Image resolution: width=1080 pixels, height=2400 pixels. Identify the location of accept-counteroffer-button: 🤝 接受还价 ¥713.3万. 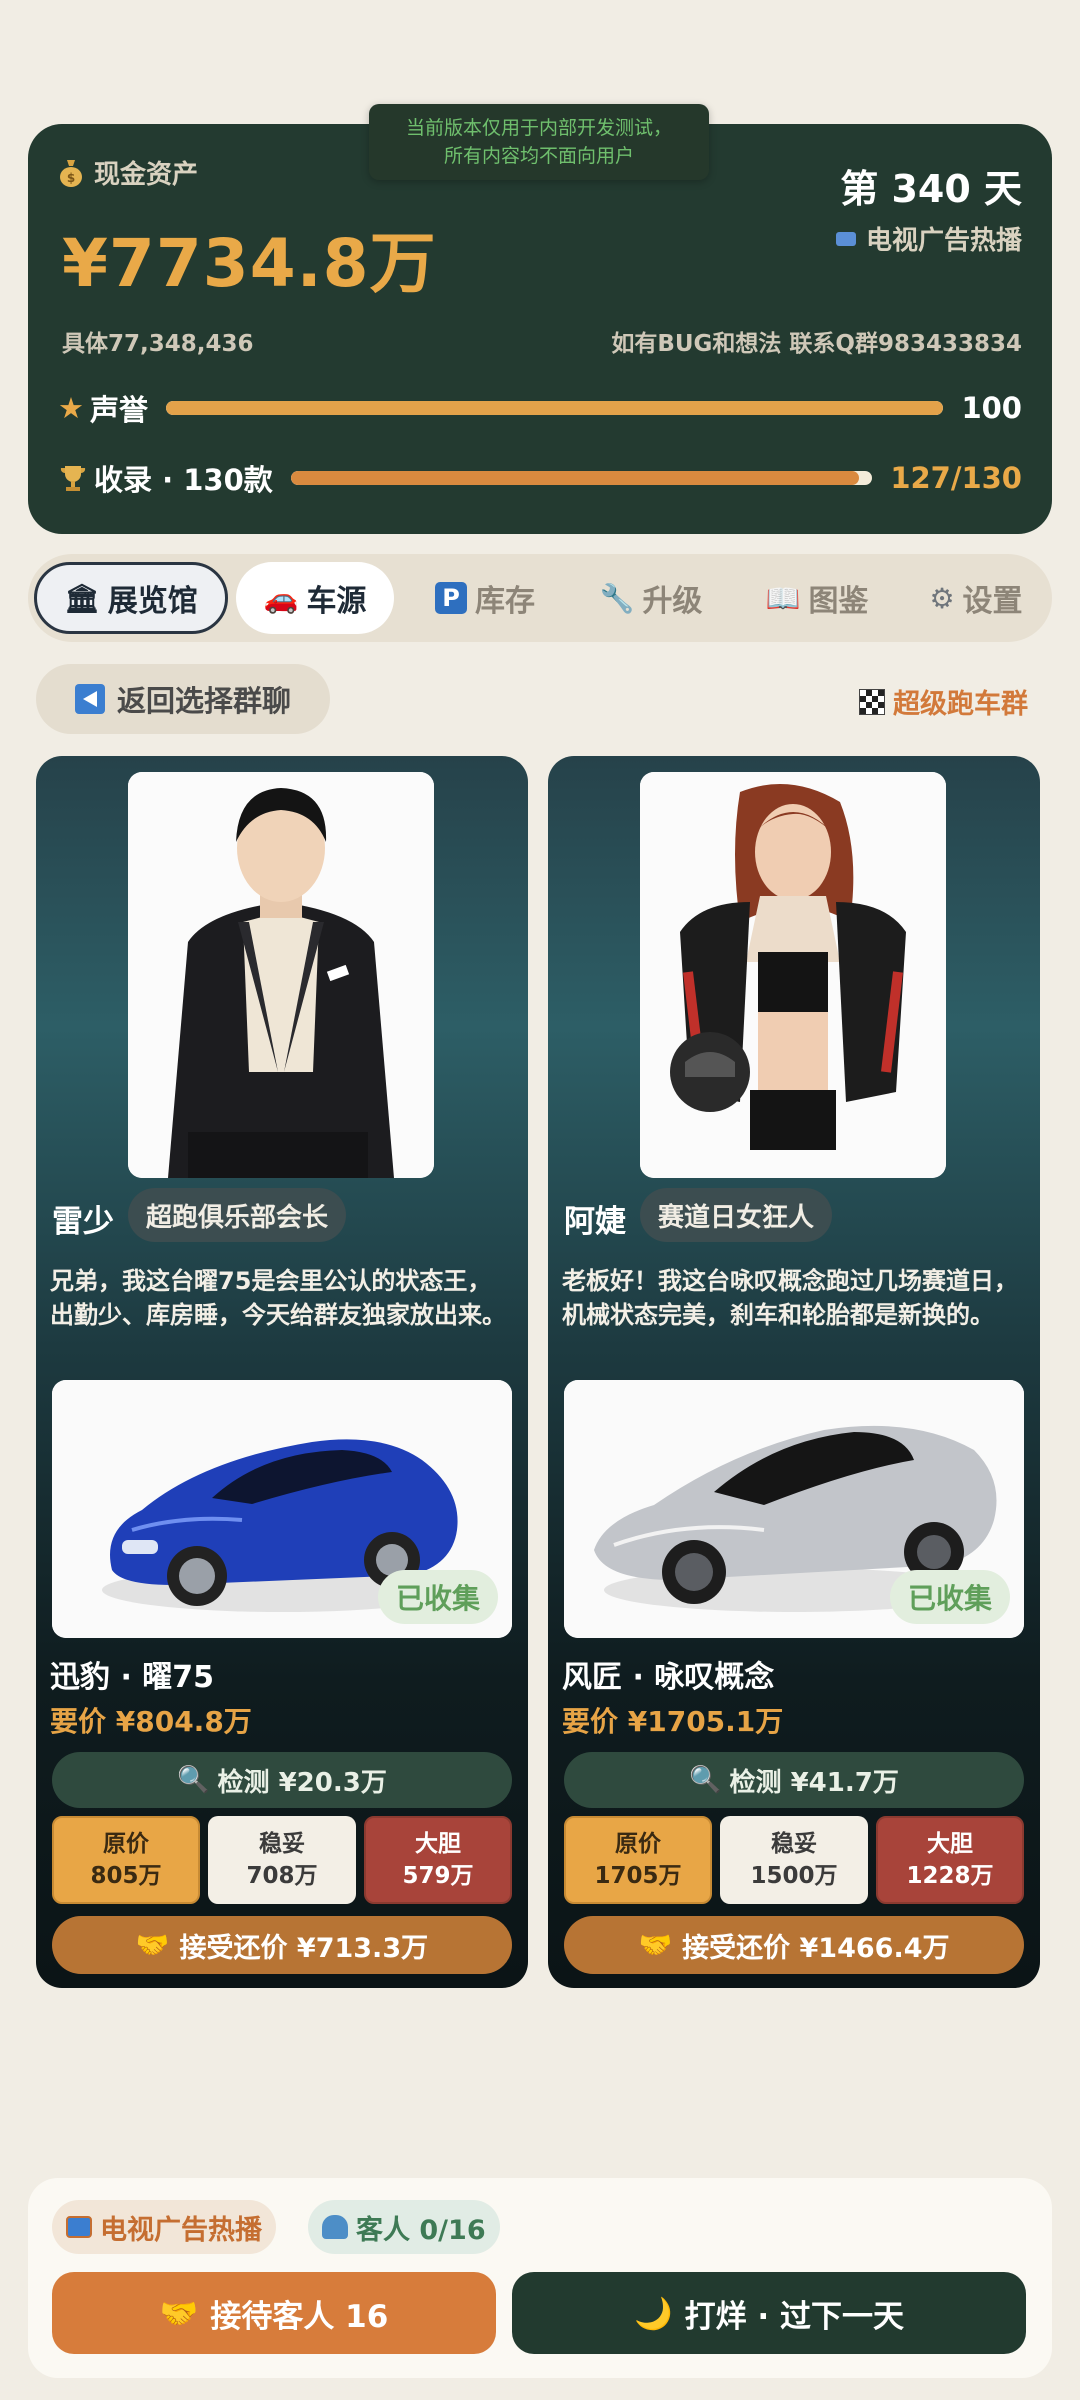
(282, 1945).